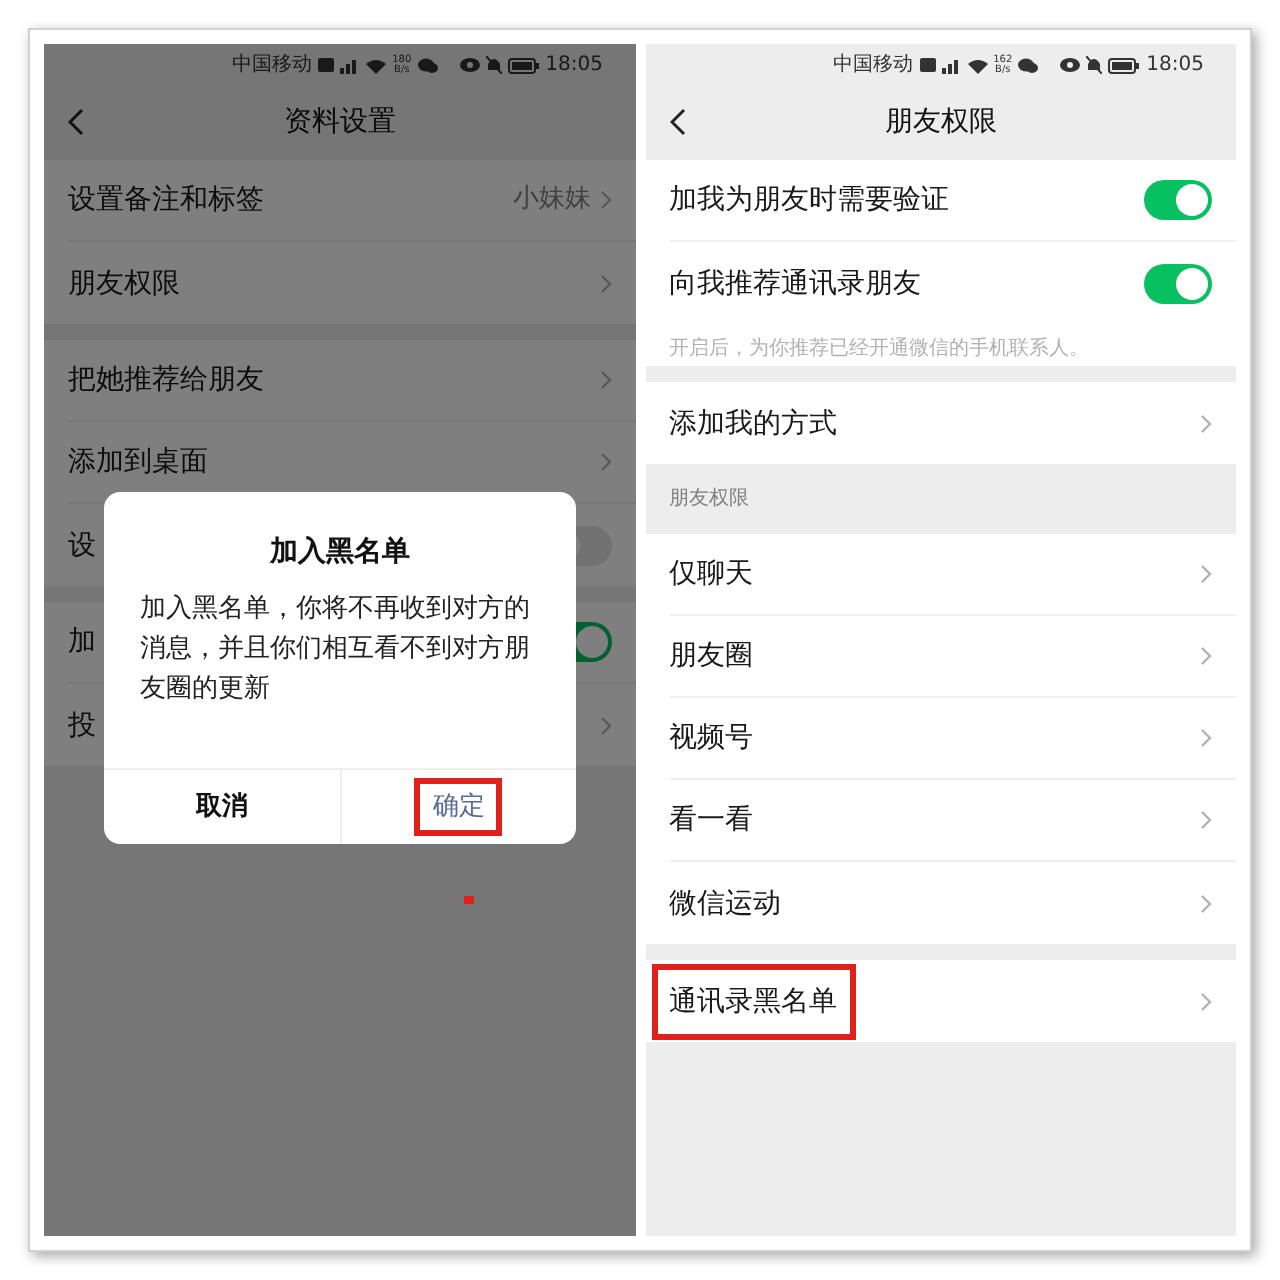 The width and height of the screenshot is (1280, 1280). Describe the element at coordinates (82, 642) in the screenshot. I see `row-label: 加` at that location.